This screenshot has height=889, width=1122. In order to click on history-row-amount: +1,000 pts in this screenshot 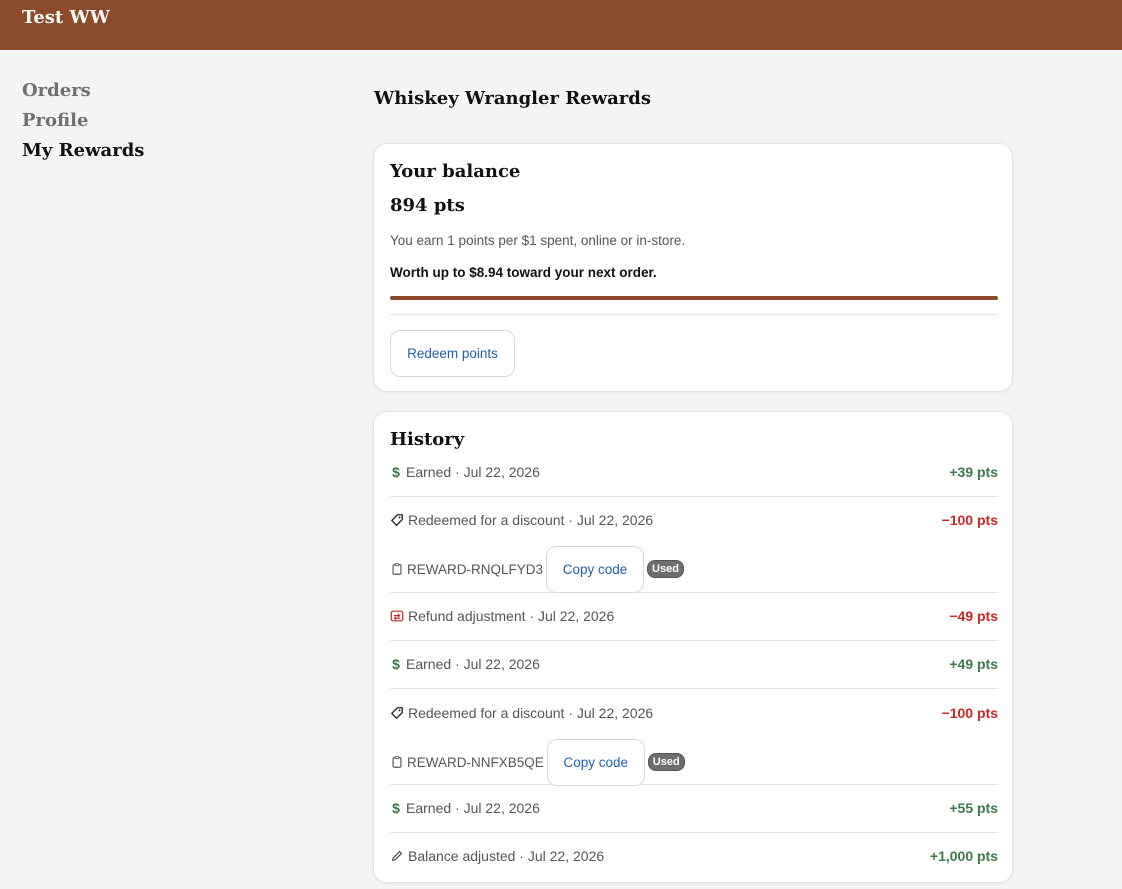, I will do `click(963, 856)`.